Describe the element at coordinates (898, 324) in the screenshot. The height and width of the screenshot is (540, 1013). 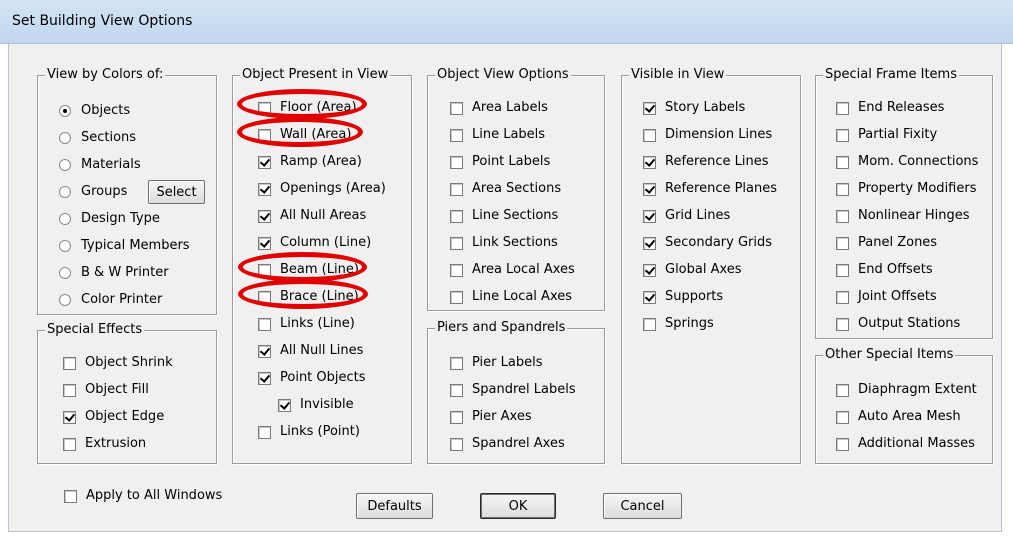
I see `checkbox-output-stations: Output Stations` at that location.